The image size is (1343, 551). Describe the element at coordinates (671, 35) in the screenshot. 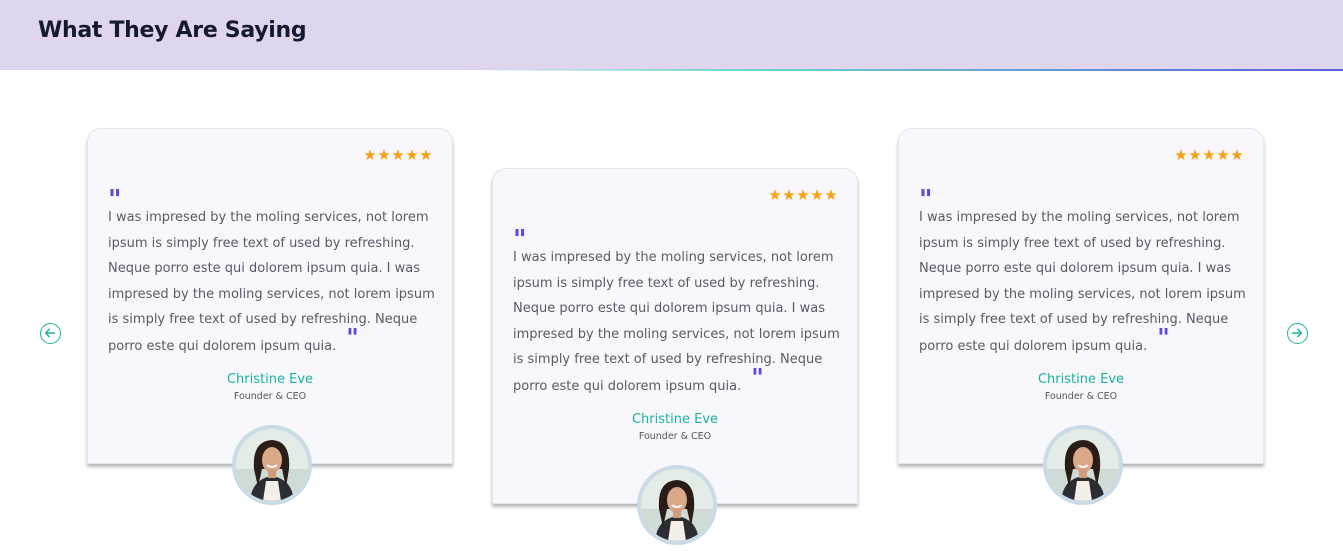

I see `section-header: What They Are Saying` at that location.